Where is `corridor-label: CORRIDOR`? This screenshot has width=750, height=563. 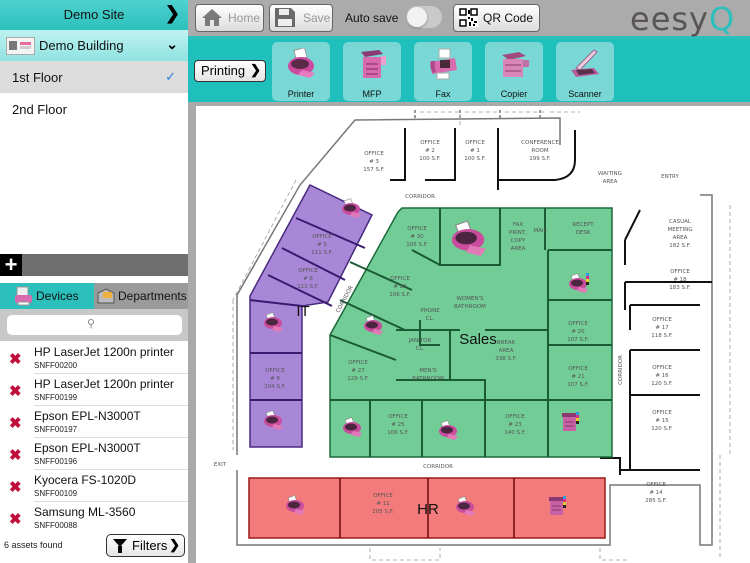
corridor-label: CORRIDOR is located at coordinates (438, 467).